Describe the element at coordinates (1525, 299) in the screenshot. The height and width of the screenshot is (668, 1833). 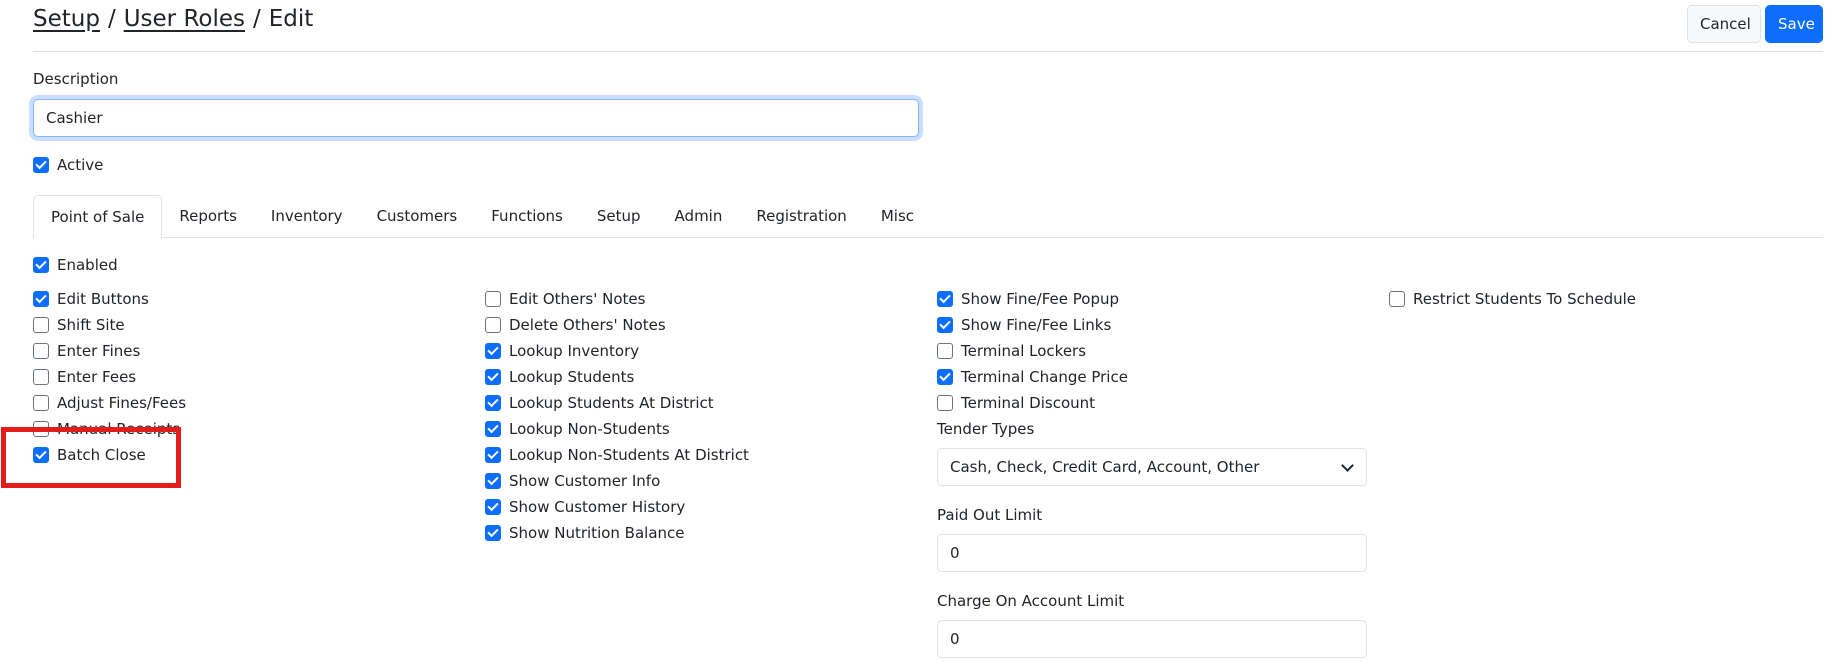
I see `permission-label: Restrict Students To Schedule` at that location.